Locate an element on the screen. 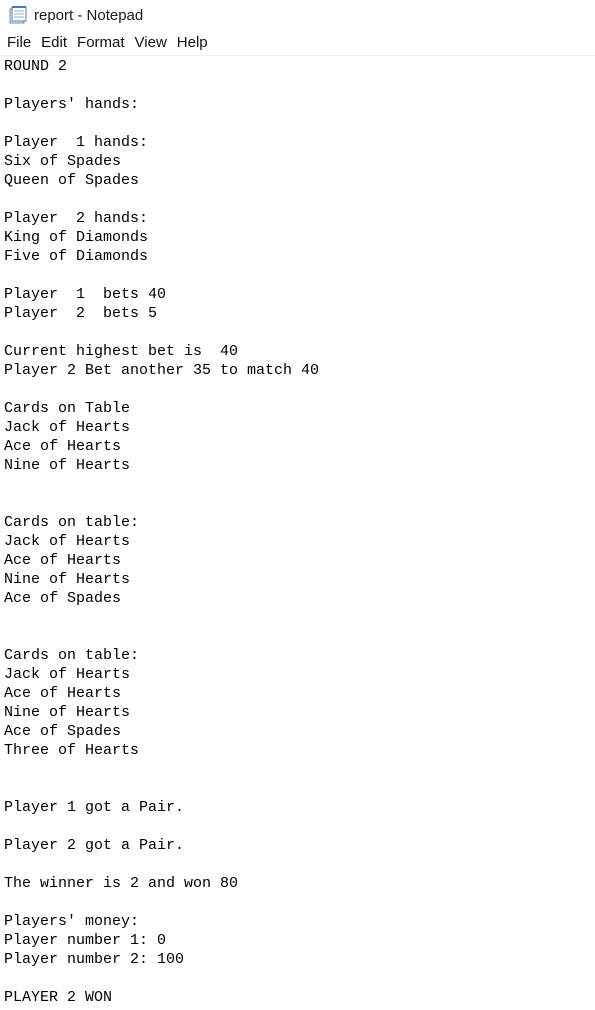 Image resolution: width=595 pixels, height=1010 pixels. text-line: The winner is 2 and won 80 is located at coordinates (121, 883).